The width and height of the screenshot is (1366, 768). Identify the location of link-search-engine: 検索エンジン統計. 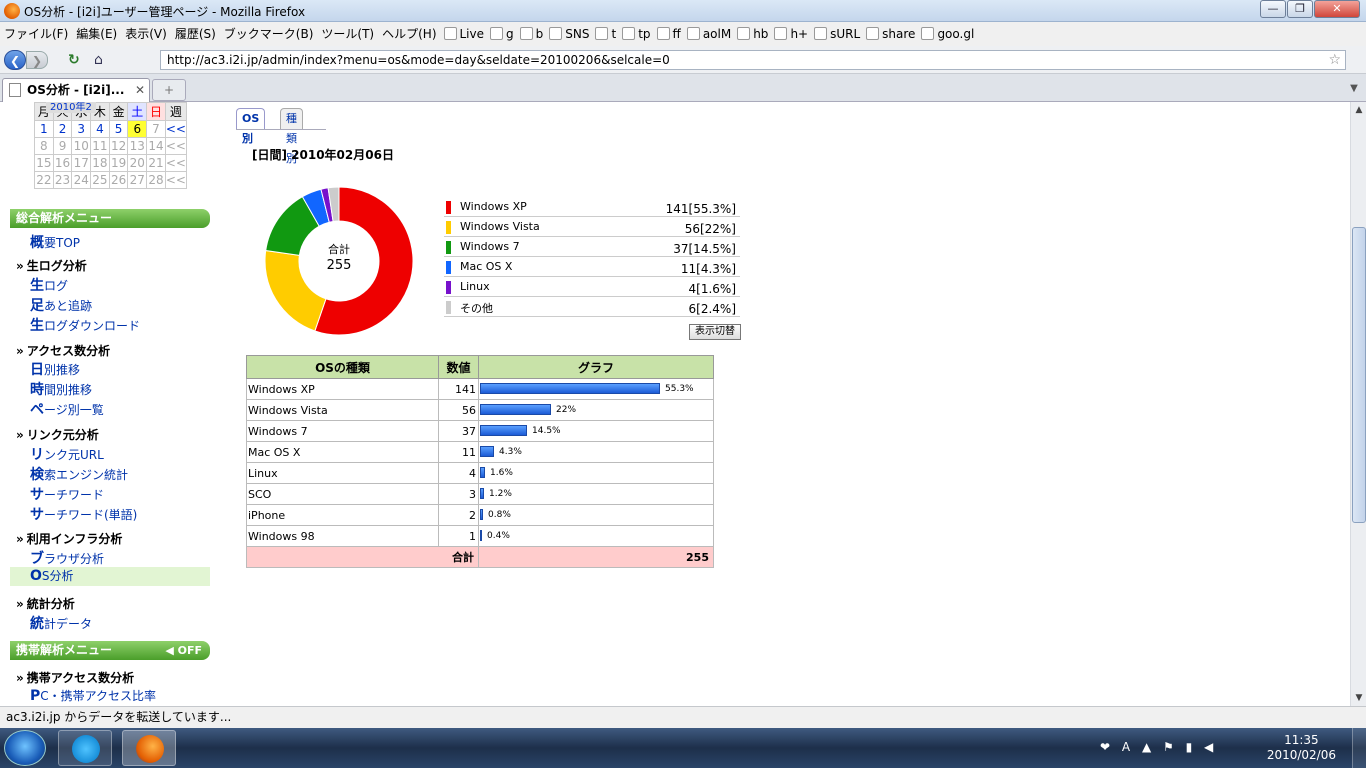
(79, 474).